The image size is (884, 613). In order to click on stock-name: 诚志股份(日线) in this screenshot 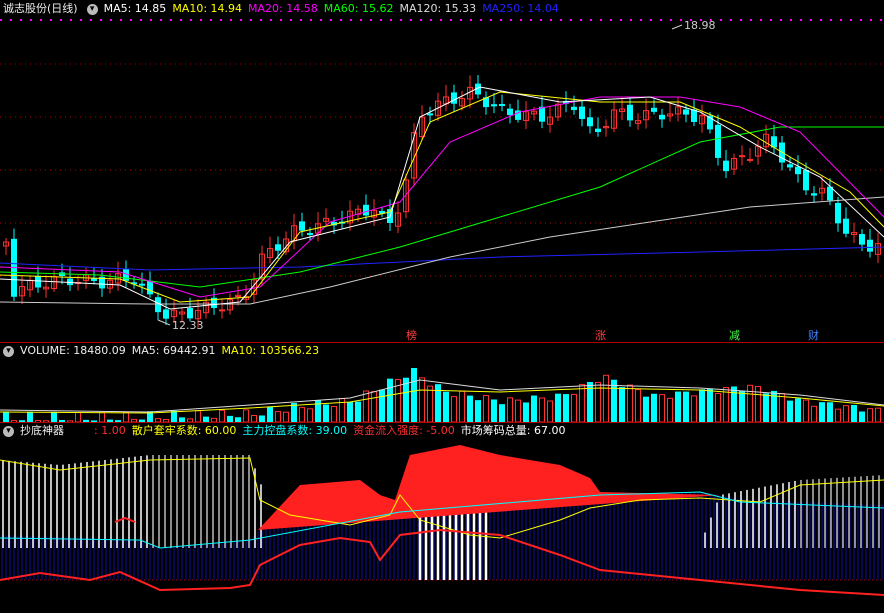, I will do `click(40, 8)`.